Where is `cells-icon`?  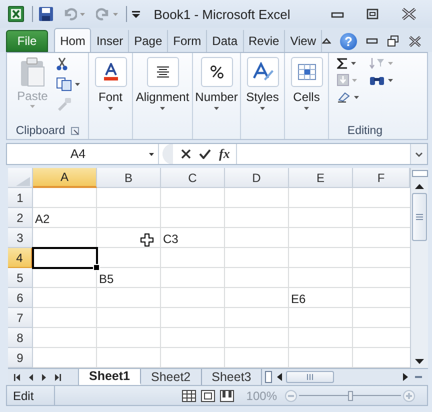
cells-icon is located at coordinates (307, 72).